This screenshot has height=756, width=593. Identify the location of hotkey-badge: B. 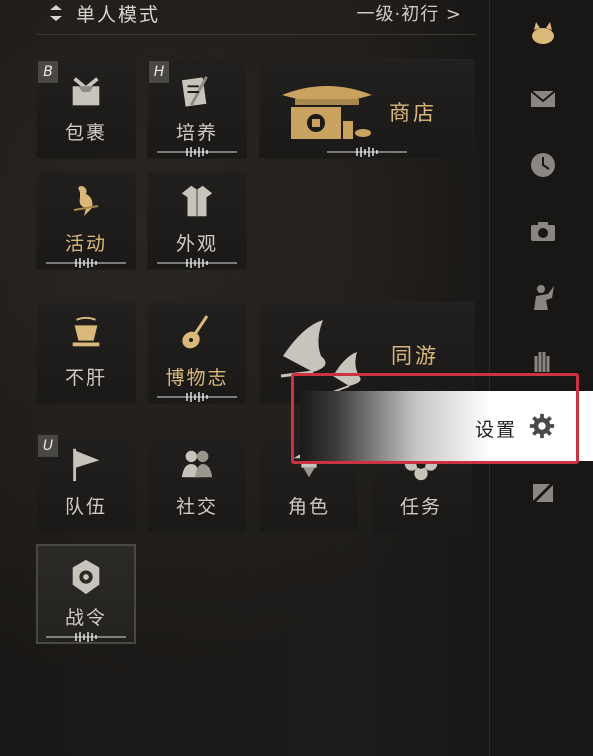
(48, 72).